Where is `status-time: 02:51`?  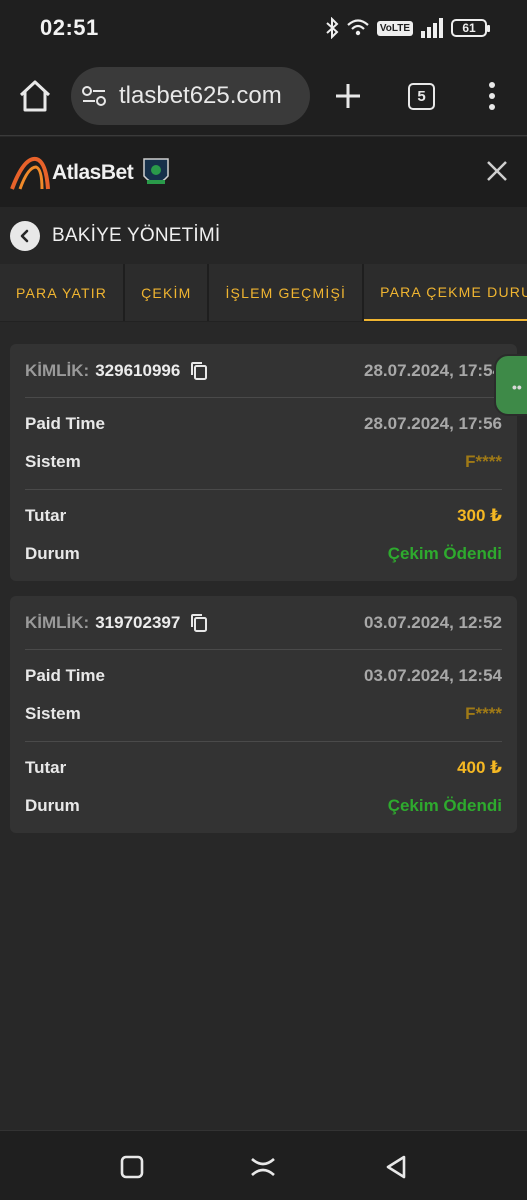
status-time: 02:51 is located at coordinates (69, 27).